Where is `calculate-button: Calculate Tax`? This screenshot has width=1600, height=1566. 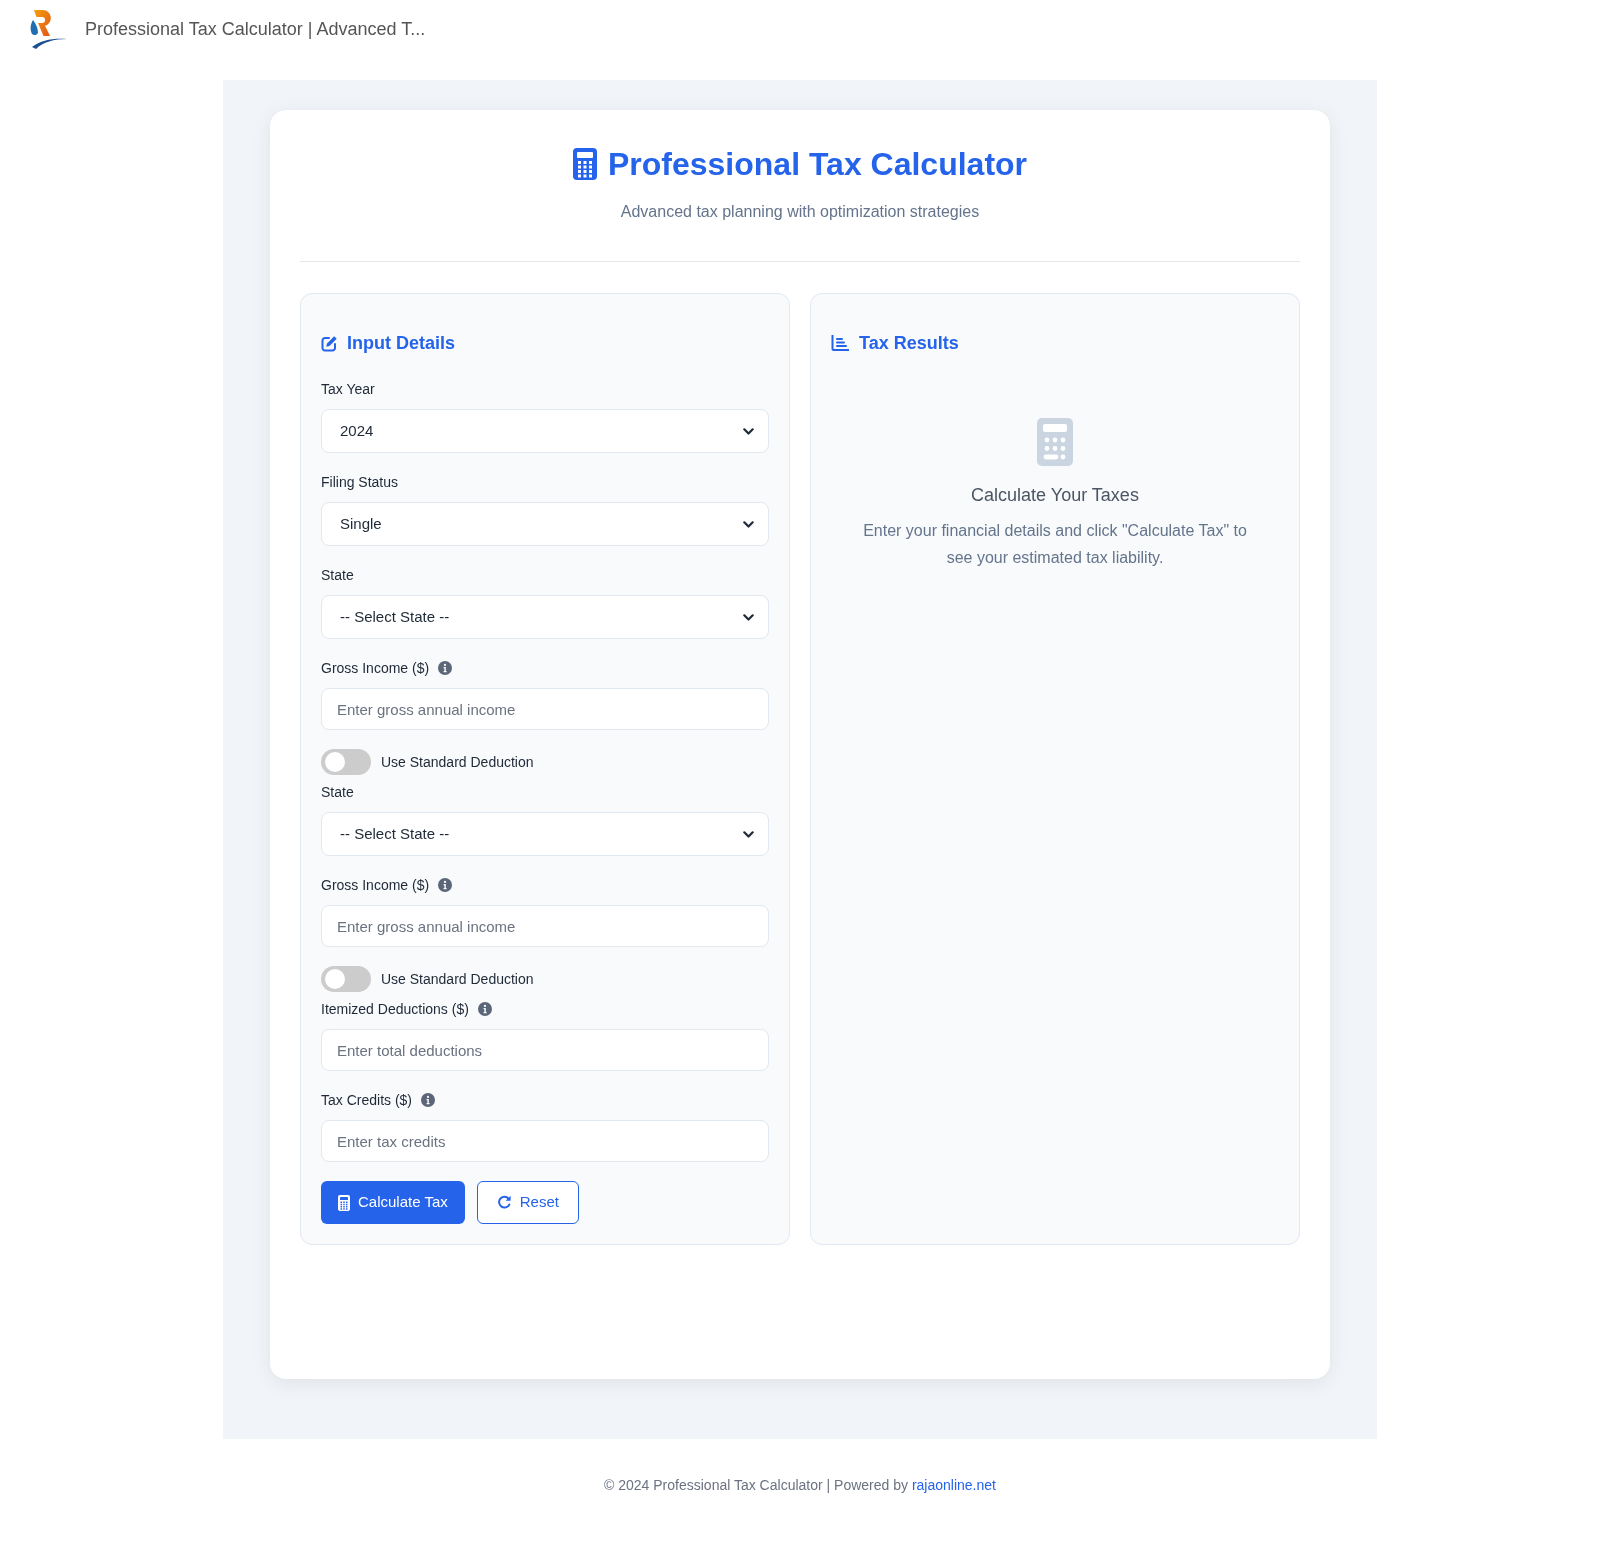 calculate-button: Calculate Tax is located at coordinates (393, 1202).